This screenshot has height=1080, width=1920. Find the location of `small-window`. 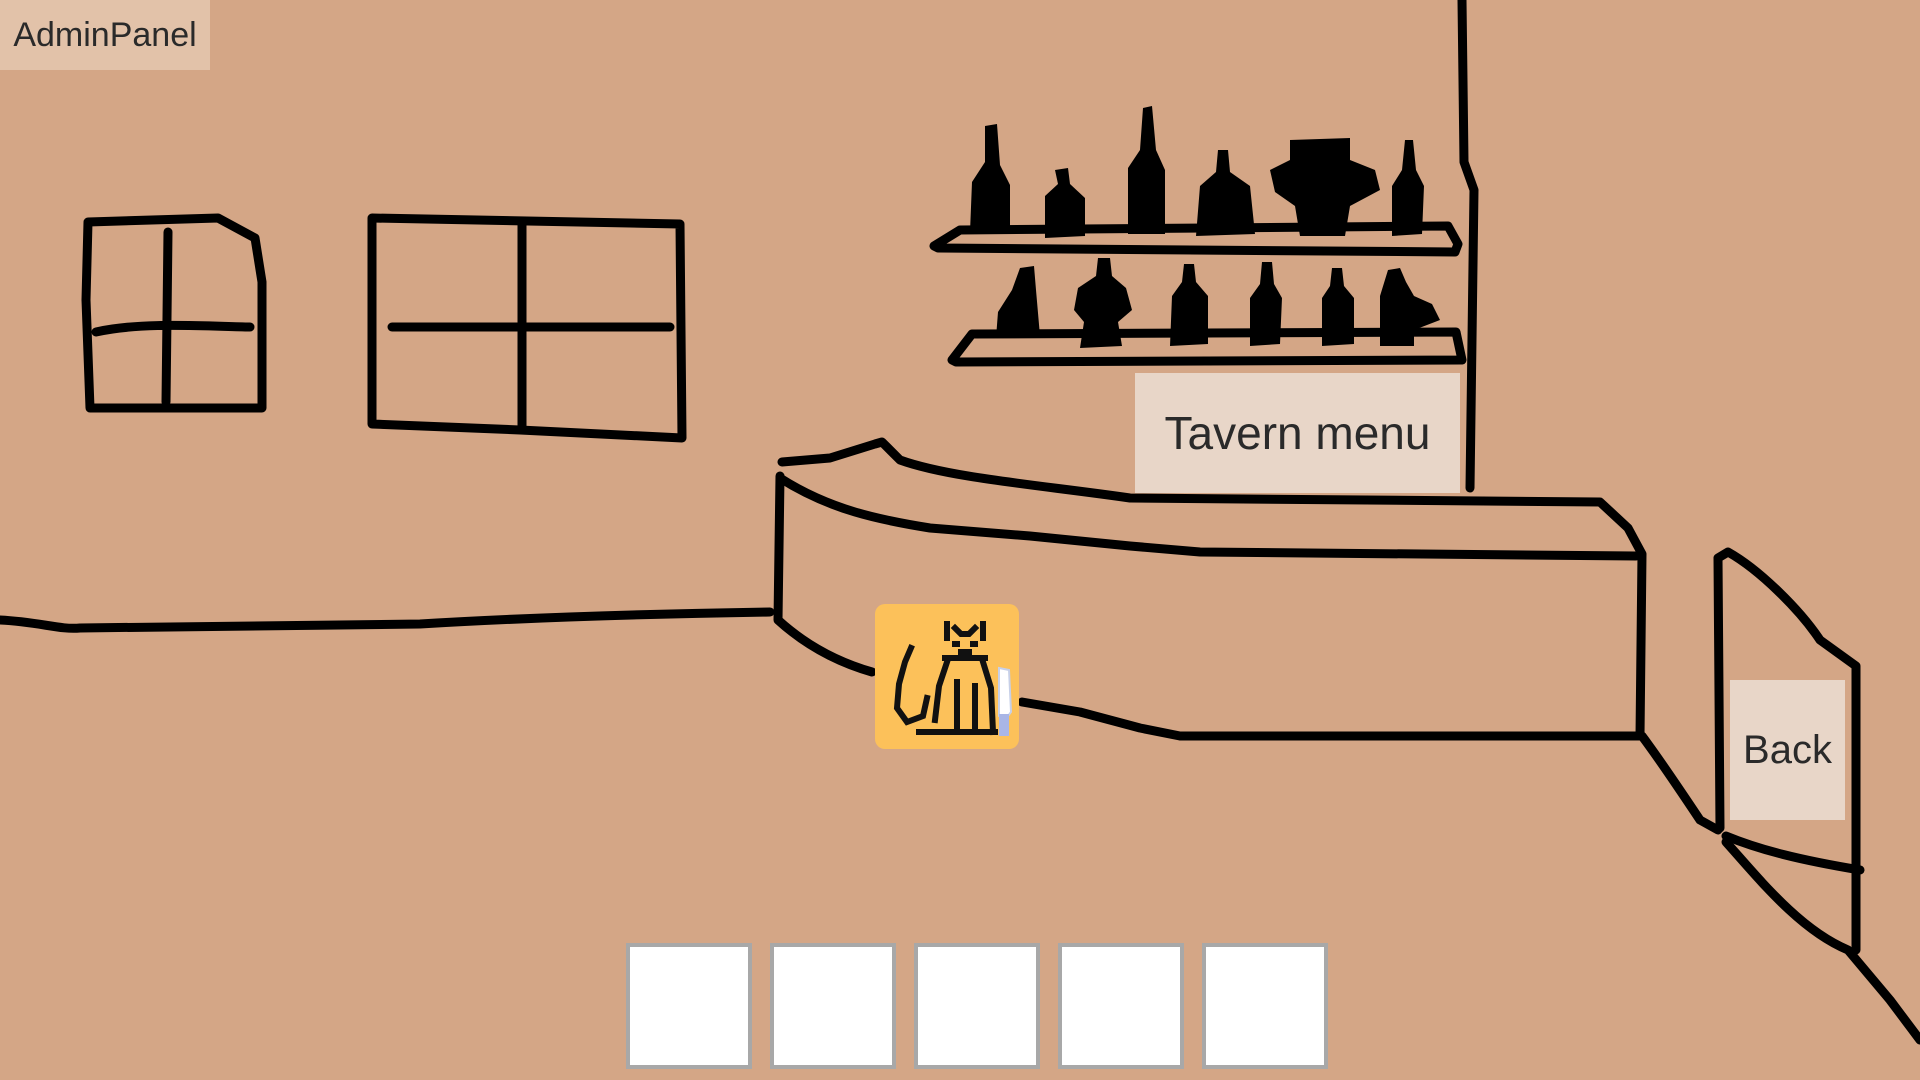

small-window is located at coordinates (174, 313).